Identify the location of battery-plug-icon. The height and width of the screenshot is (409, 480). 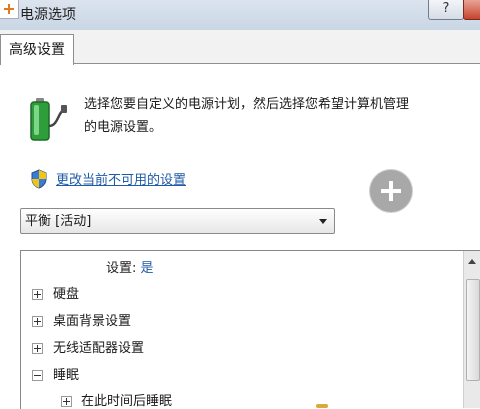
(48, 119).